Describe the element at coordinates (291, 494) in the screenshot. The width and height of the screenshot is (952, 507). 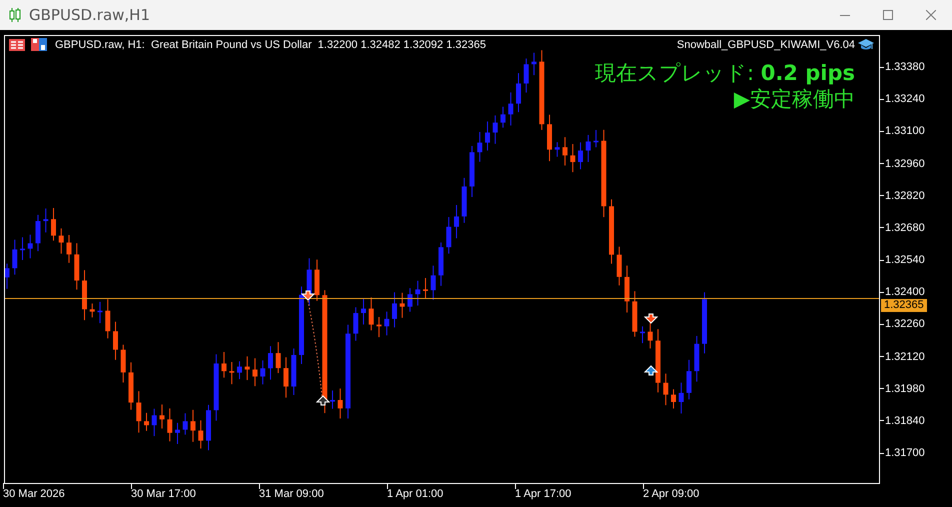
I see `time-tick-label: 31 Mar 09:00` at that location.